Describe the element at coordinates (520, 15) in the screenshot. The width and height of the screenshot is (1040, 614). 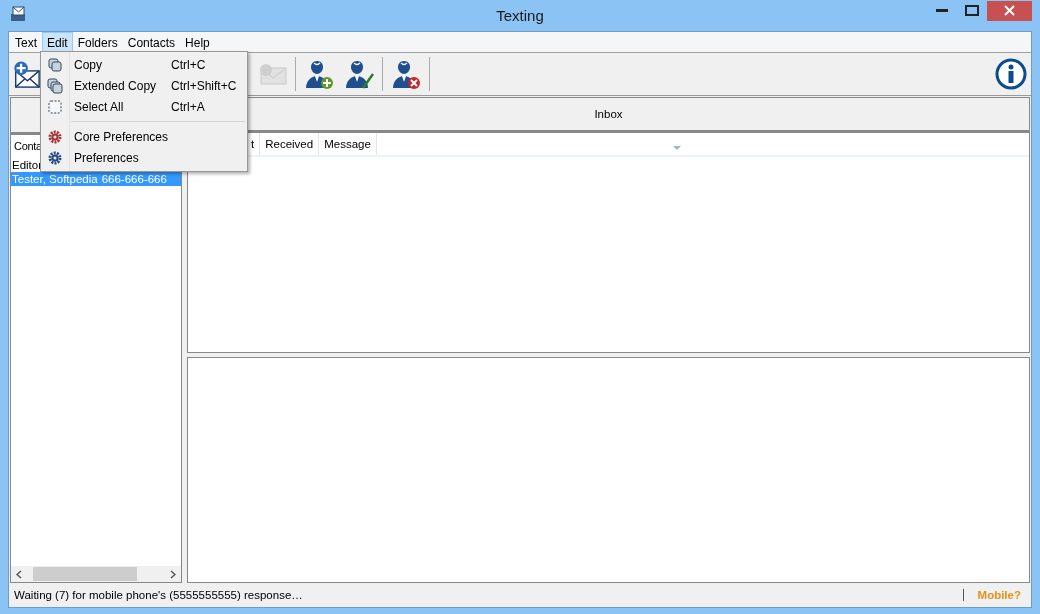
I see `window-title: Texting` at that location.